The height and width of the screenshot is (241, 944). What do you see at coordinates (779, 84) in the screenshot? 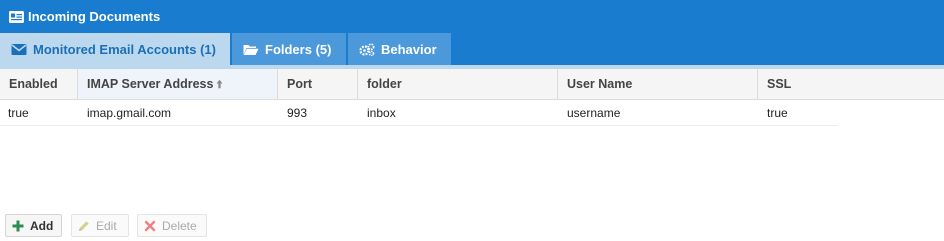
I see `column-header-label: SSL` at bounding box center [779, 84].